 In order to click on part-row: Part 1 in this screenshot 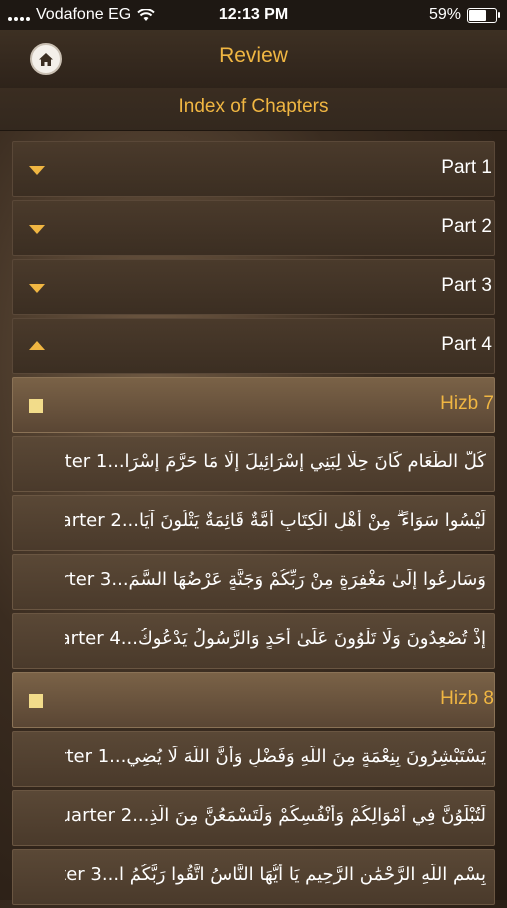, I will do `click(253, 169)`.